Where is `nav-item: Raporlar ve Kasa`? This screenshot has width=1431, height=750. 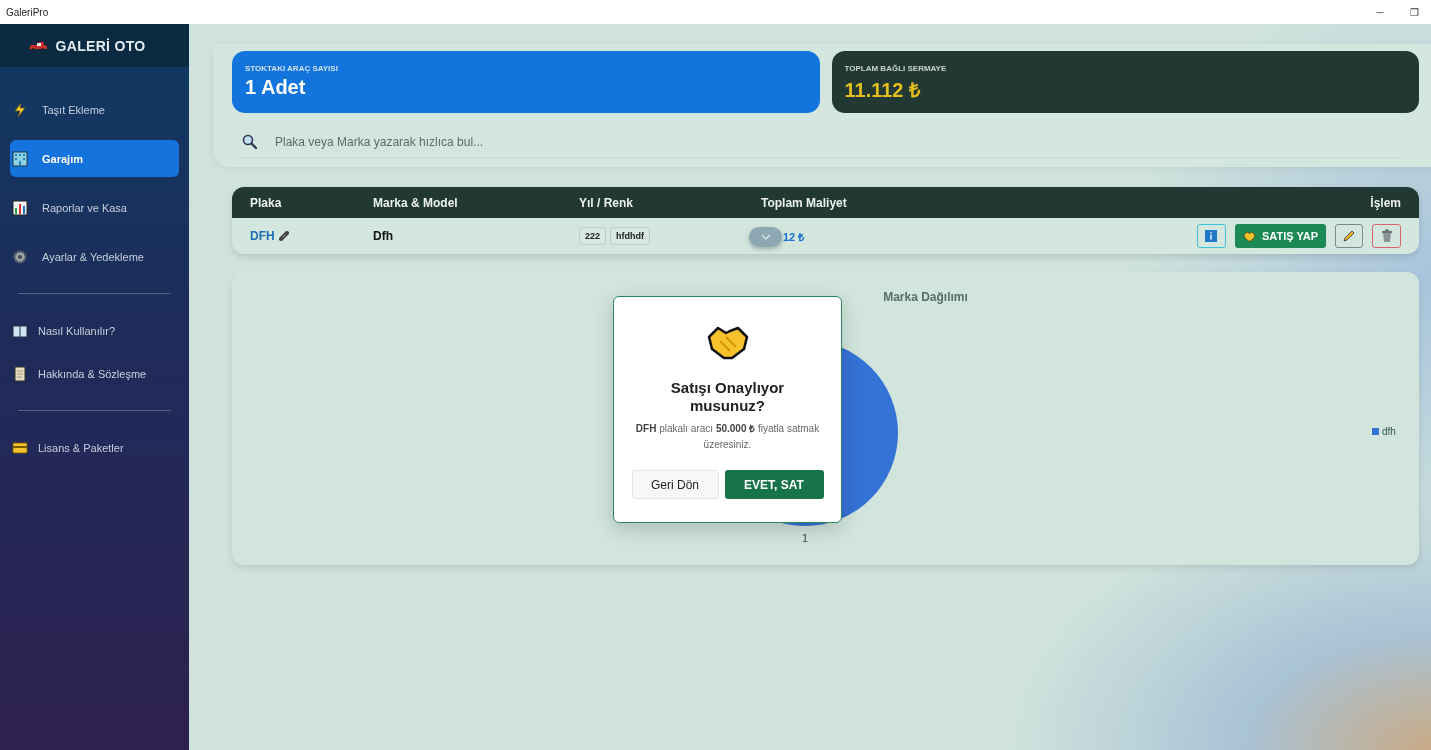 nav-item: Raporlar ve Kasa is located at coordinates (94, 207).